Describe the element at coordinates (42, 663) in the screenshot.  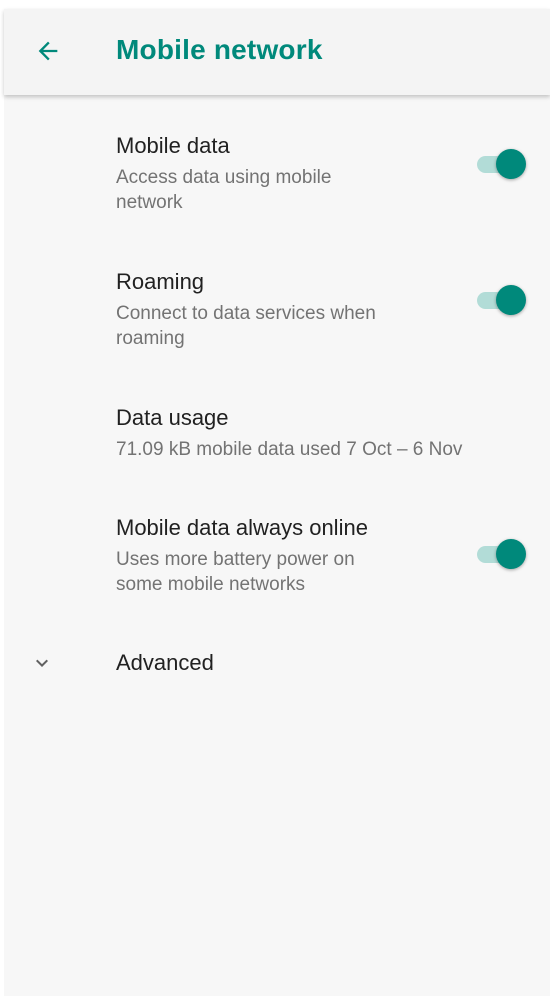
I see `chevron-down-icon` at that location.